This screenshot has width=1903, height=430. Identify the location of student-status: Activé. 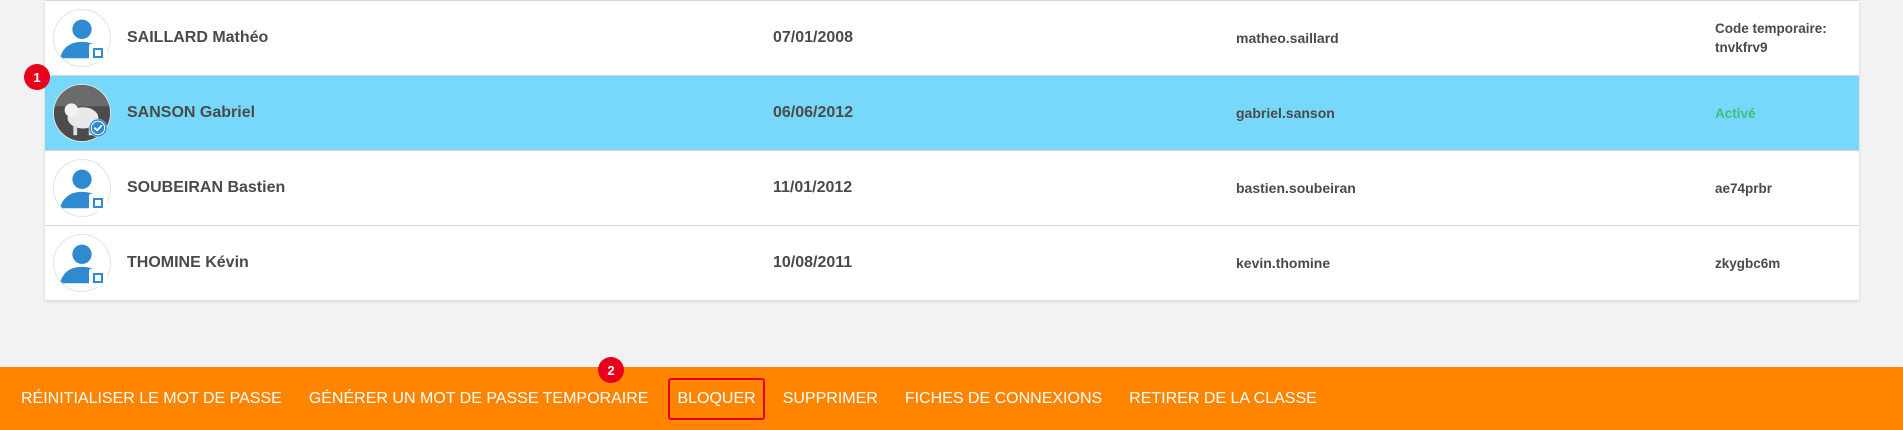
(1735, 113).